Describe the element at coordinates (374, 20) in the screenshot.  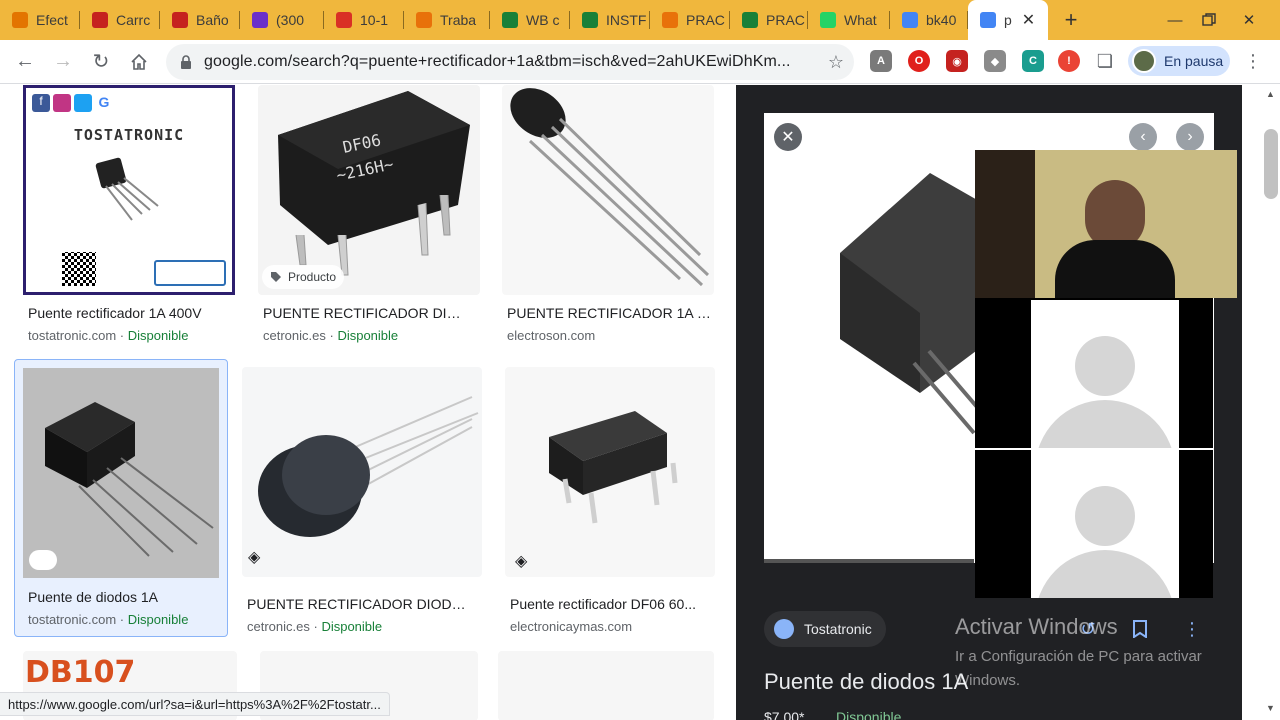
I see `tab-label: 10-1` at that location.